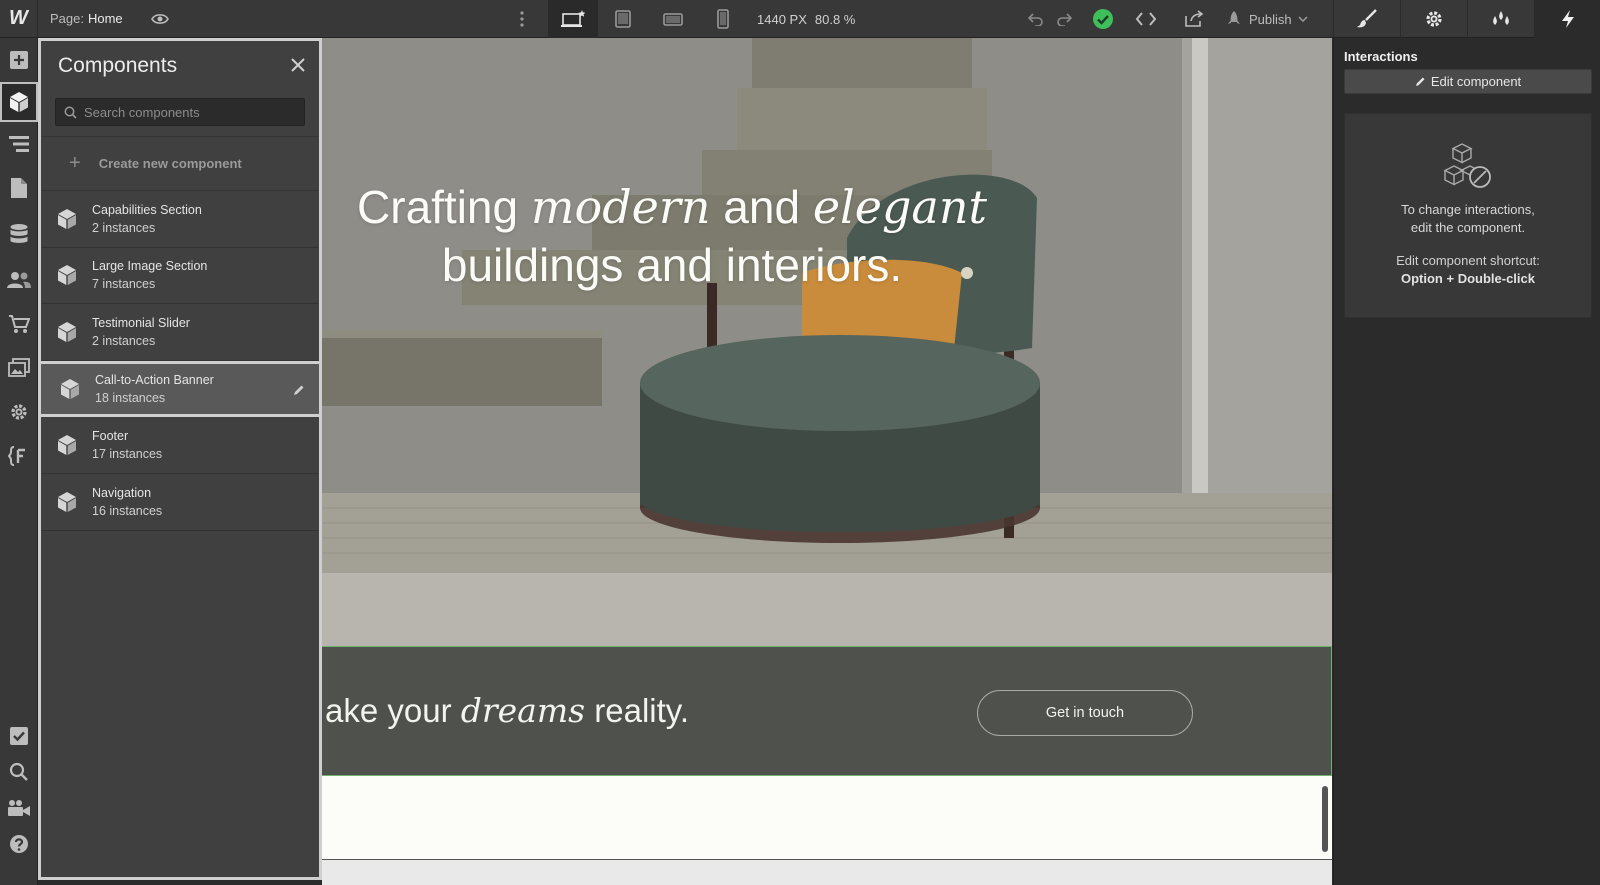  What do you see at coordinates (180, 502) in the screenshot?
I see `component-item-navigation: Navigation 16 instances` at bounding box center [180, 502].